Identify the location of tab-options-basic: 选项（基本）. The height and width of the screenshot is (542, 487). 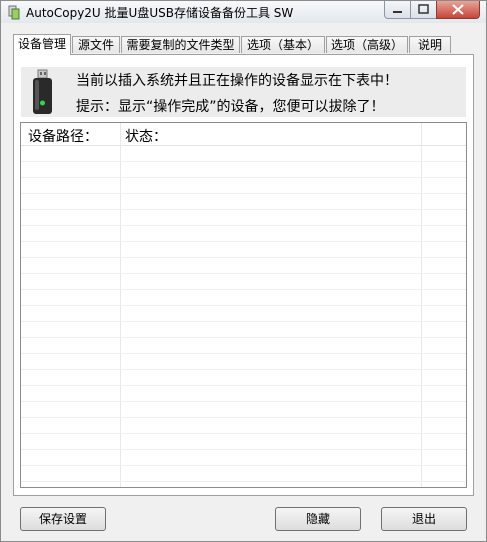
(283, 44).